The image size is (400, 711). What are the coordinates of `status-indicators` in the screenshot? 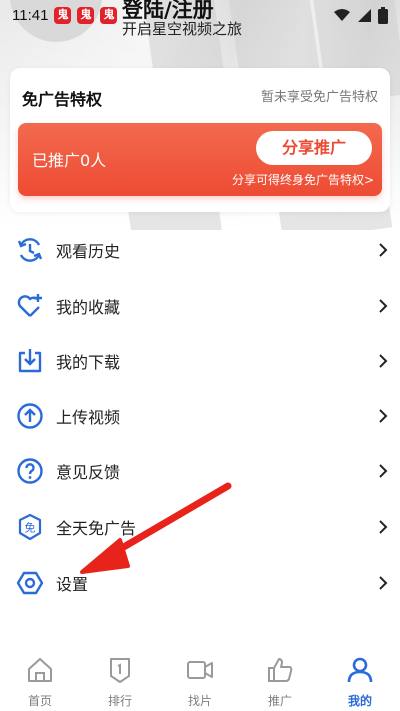 It's located at (360, 15).